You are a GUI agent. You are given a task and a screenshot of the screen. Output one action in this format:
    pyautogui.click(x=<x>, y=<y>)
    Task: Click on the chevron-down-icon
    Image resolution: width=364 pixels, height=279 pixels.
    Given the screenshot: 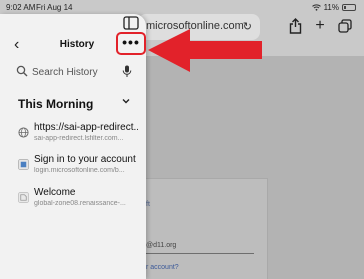 What is the action you would take?
    pyautogui.click(x=126, y=101)
    